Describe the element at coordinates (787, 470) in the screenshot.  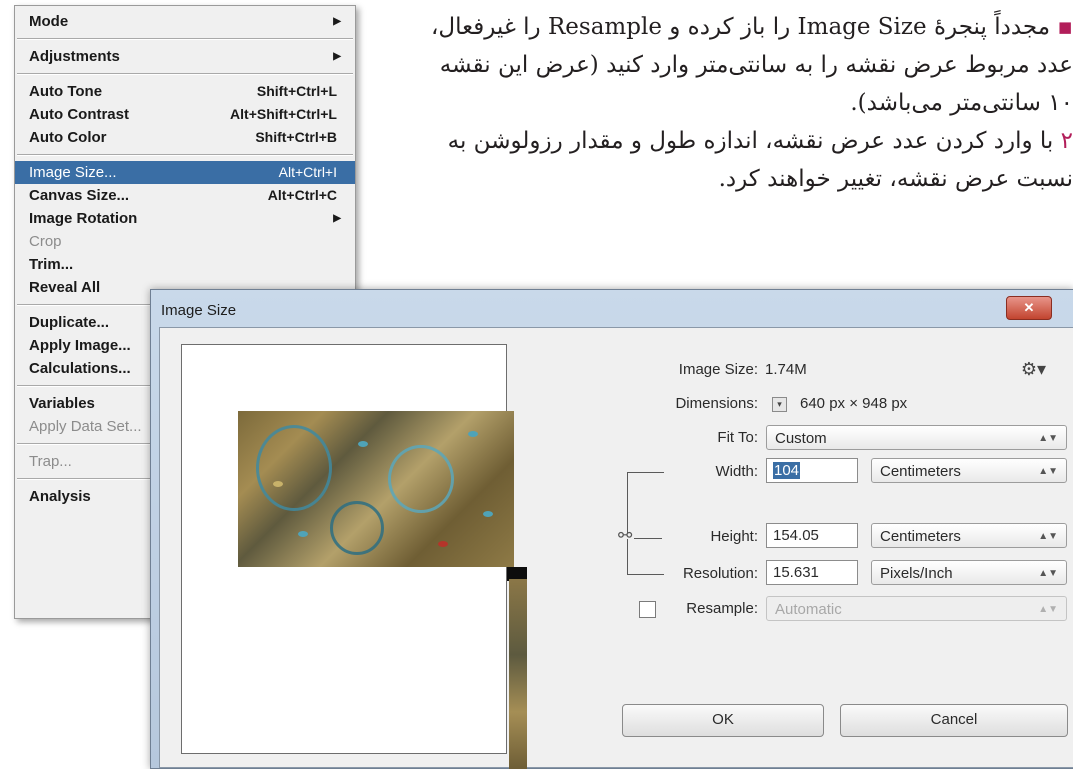
I see `width-value: 104` at that location.